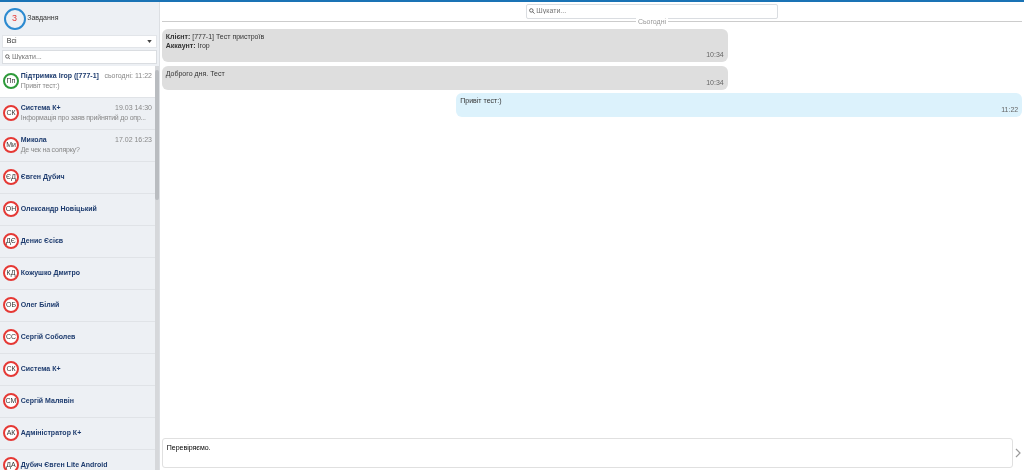 This screenshot has height=470, width=1024. I want to click on task-count: 3, so click(14, 18).